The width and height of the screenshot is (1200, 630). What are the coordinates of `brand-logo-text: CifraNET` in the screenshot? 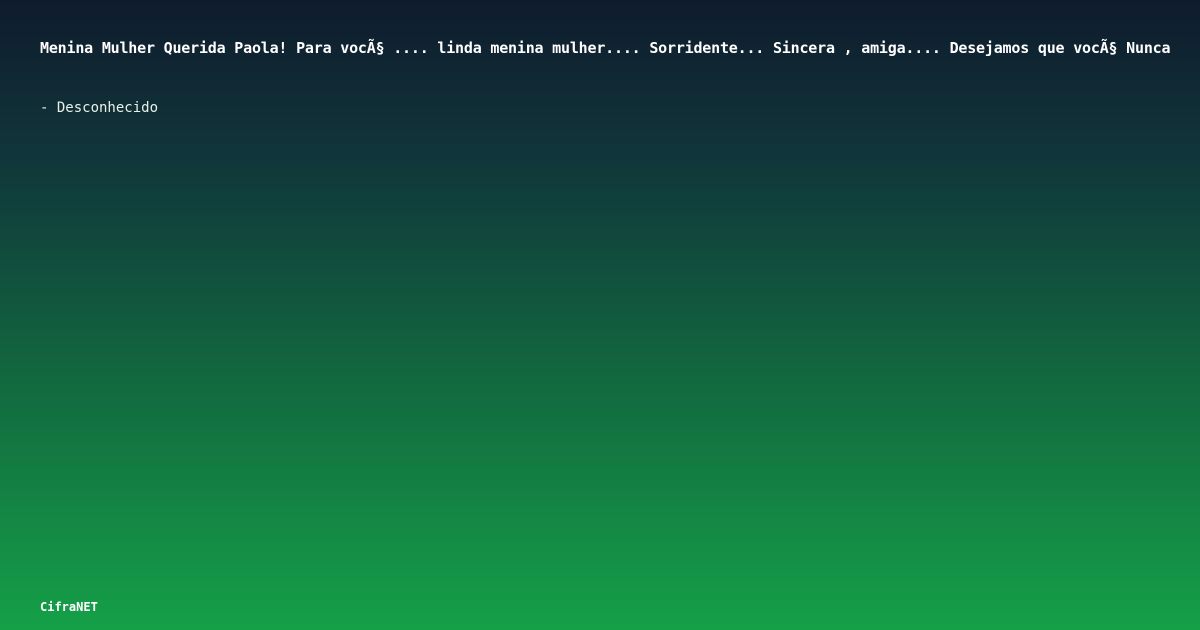 It's located at (69, 607).